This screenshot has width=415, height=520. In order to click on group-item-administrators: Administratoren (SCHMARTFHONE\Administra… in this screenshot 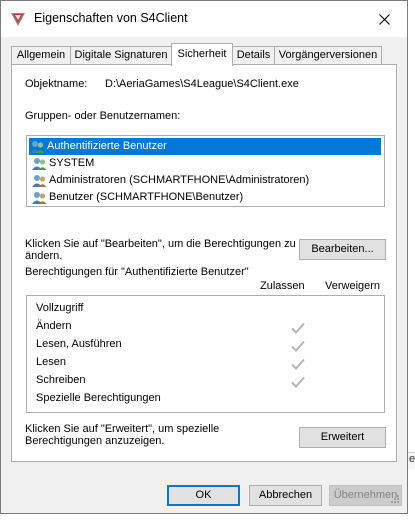, I will do `click(171, 180)`.